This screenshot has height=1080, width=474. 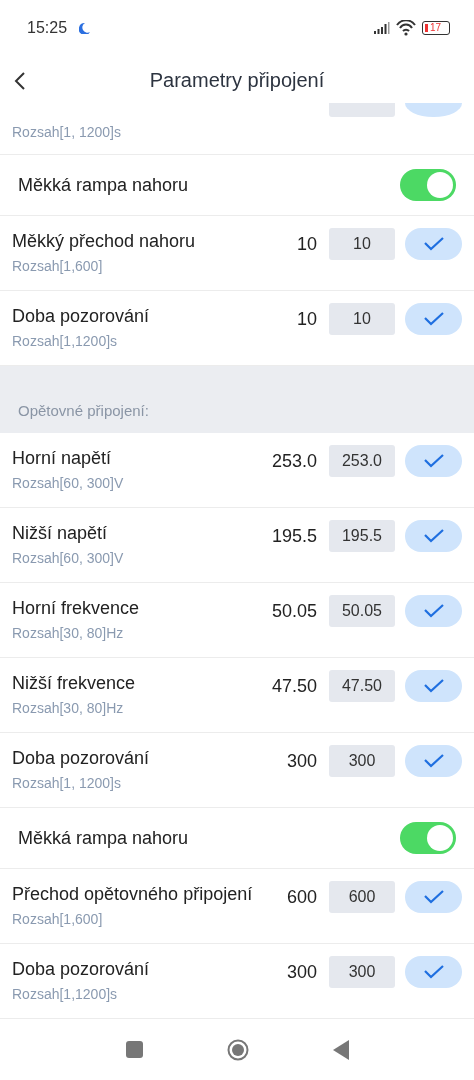 What do you see at coordinates (294, 611) in the screenshot?
I see `current-value: 50.05` at bounding box center [294, 611].